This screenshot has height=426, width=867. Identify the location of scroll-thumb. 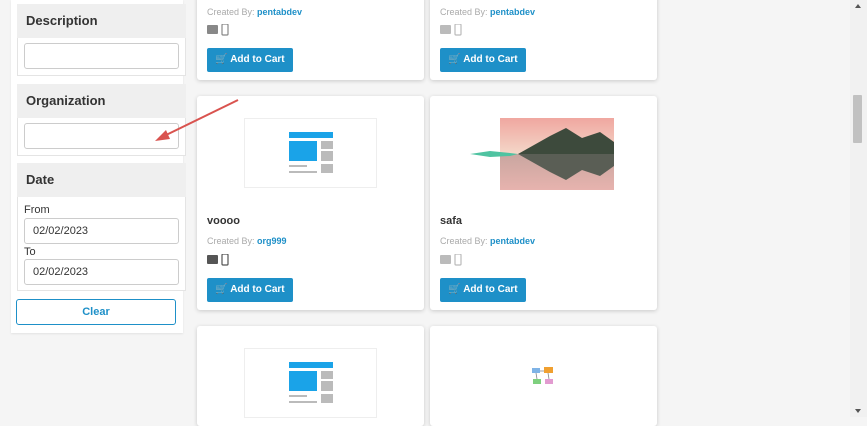
(857, 119).